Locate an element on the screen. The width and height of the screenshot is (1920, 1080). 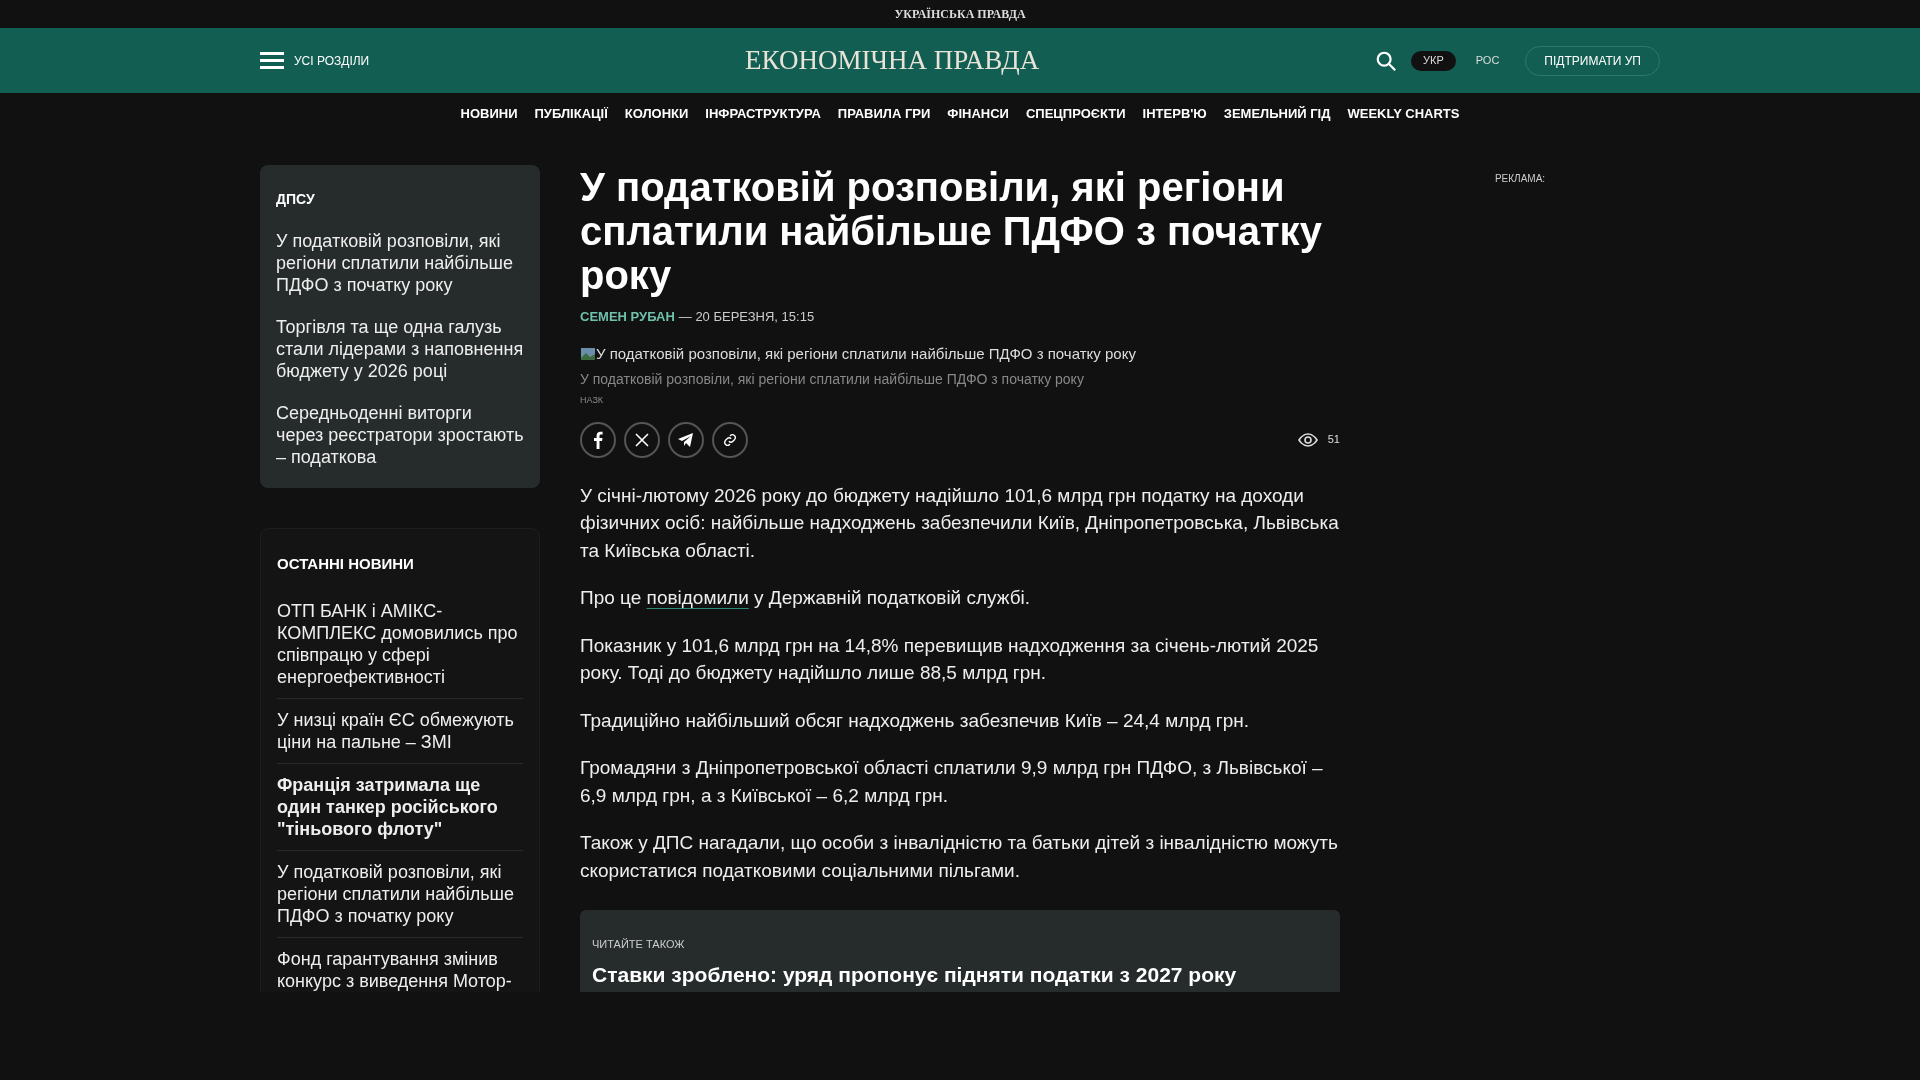
read-also-label: ЧИТАЙТЕ ТАКОЖ is located at coordinates (639, 944).